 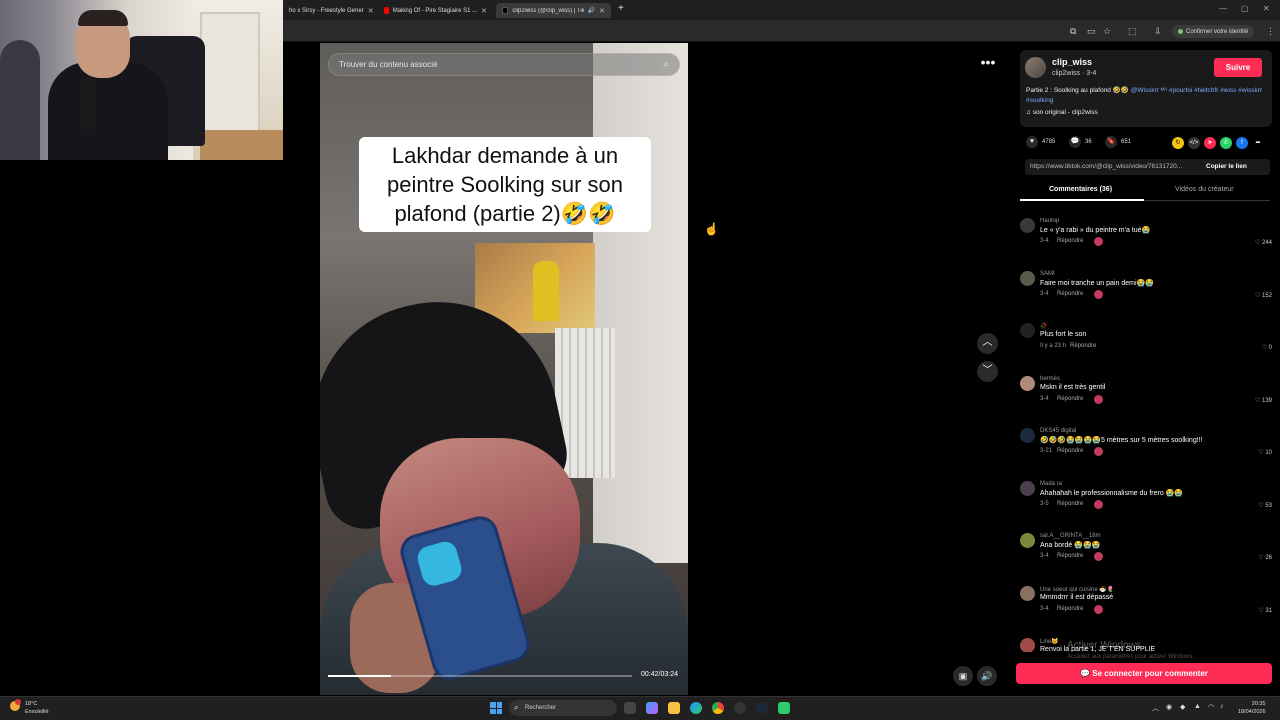 I want to click on comment-like-count: ♡ 31, so click(x=1265, y=610).